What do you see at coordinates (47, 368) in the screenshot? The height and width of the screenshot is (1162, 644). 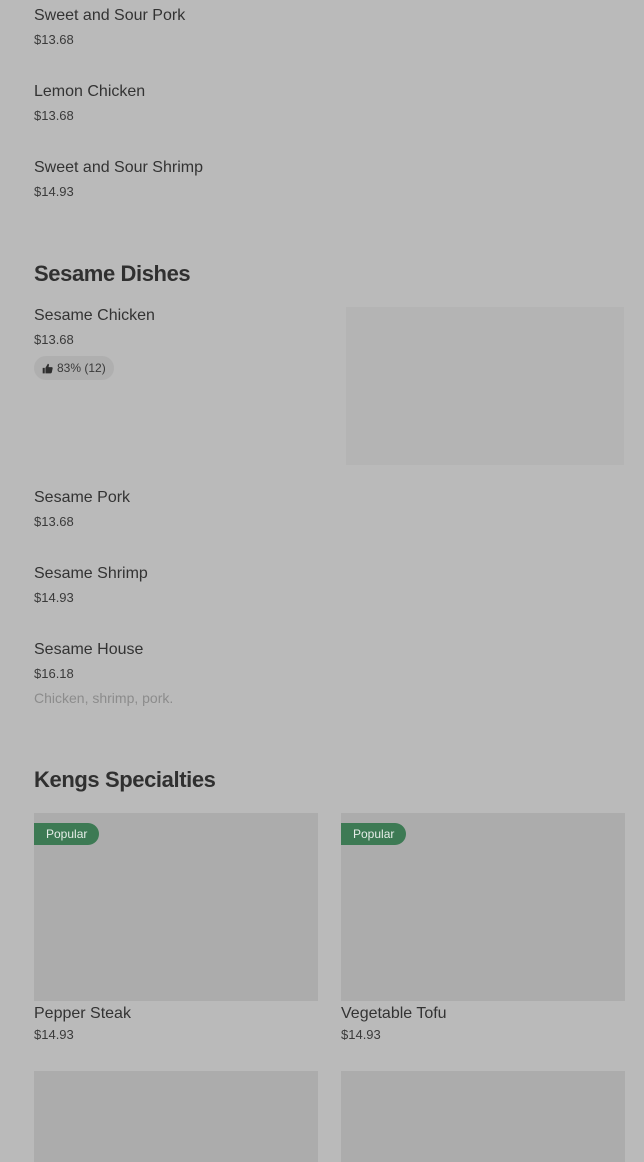 I see `thumbs-up-icon` at bounding box center [47, 368].